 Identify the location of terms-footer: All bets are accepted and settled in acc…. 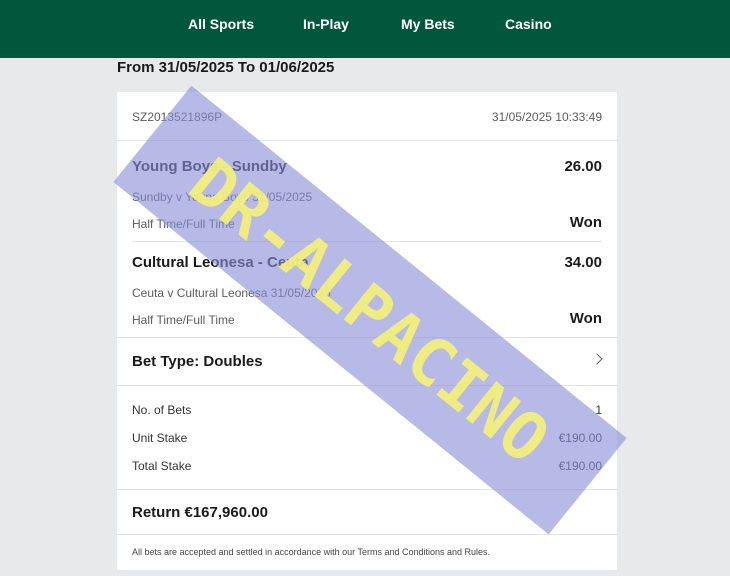
(311, 552).